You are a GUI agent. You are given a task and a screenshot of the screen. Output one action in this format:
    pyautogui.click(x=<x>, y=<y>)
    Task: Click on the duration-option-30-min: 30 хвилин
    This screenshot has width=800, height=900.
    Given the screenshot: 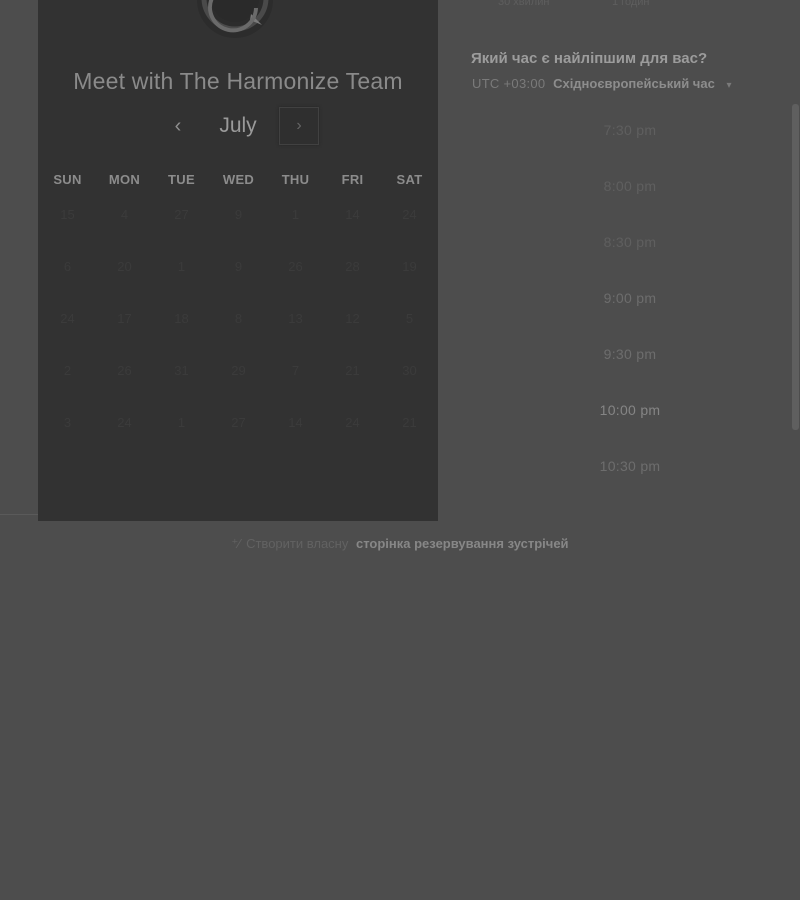 What is the action you would take?
    pyautogui.click(x=523, y=4)
    